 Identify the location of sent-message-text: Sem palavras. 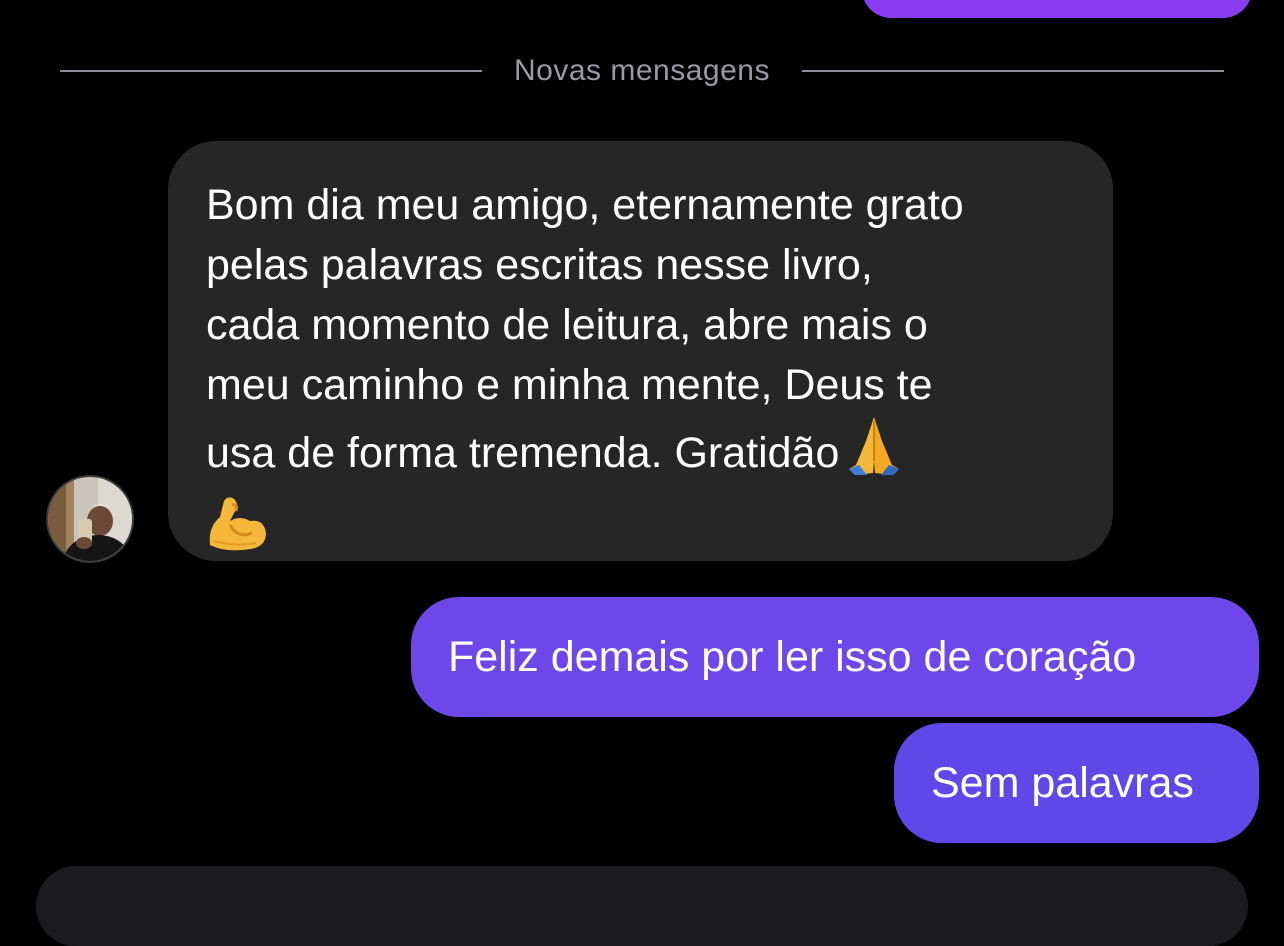
(1062, 782).